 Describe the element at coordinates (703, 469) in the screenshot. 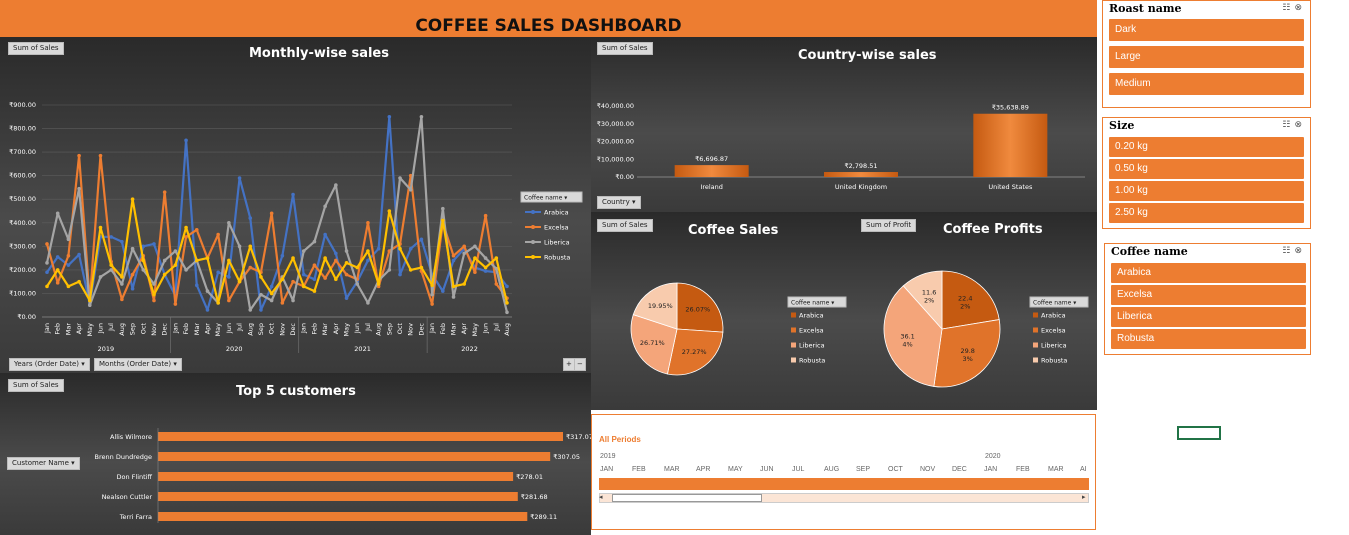

I see `timeline-month: APR` at that location.